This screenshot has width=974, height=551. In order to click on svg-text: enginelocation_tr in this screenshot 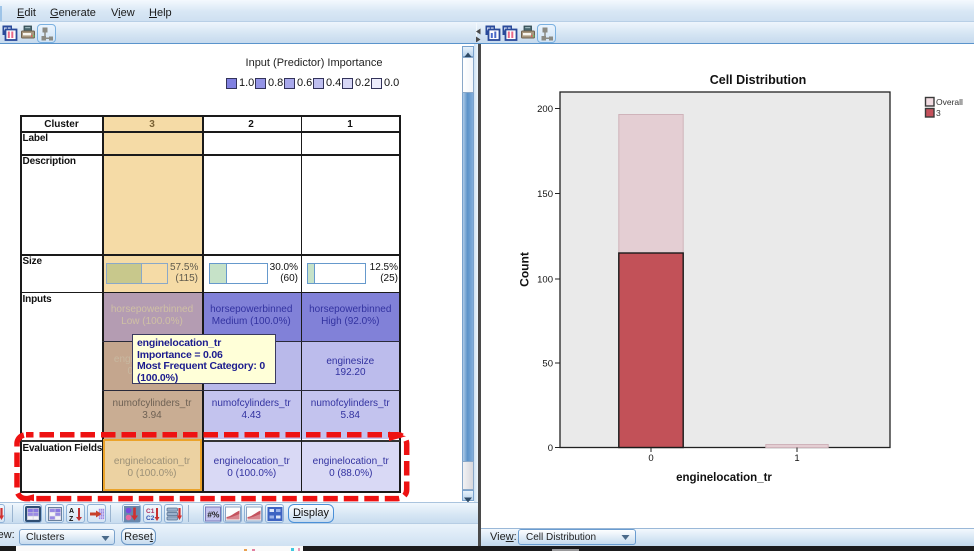, I will do `click(724, 478)`.